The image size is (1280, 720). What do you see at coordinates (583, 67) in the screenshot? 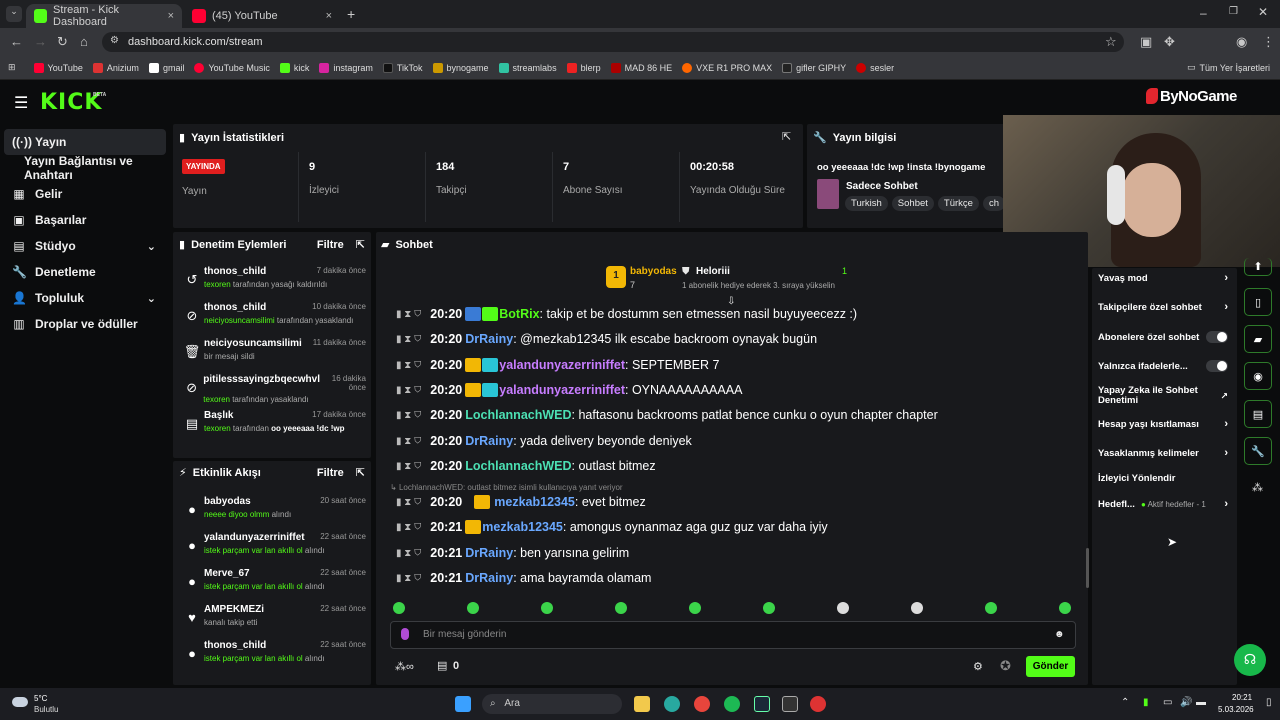
I see `bookmark-blerp: blerp` at bounding box center [583, 67].